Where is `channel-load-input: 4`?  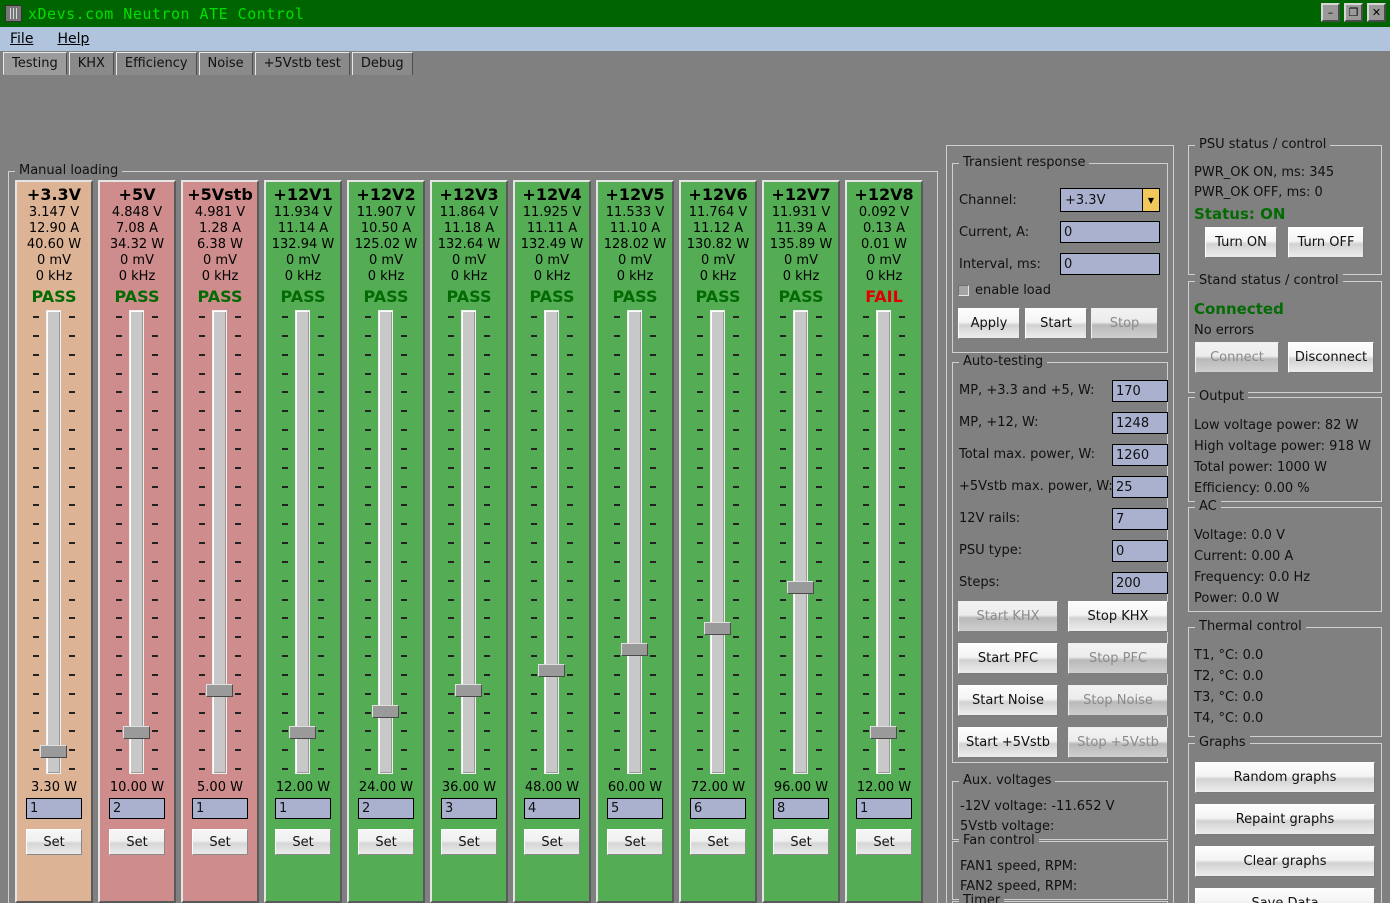
channel-load-input: 4 is located at coordinates (552, 808).